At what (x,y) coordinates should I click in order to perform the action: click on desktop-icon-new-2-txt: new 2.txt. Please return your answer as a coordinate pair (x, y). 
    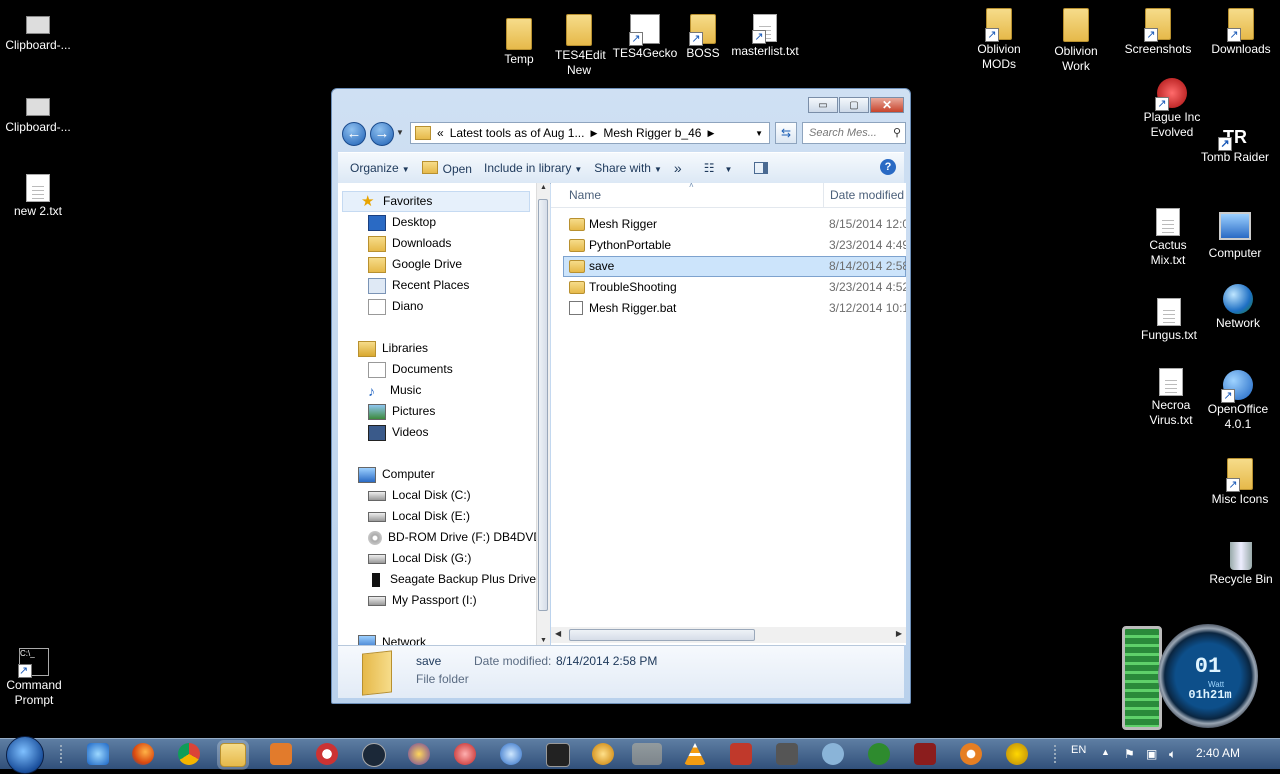
    Looking at the image, I should click on (38, 196).